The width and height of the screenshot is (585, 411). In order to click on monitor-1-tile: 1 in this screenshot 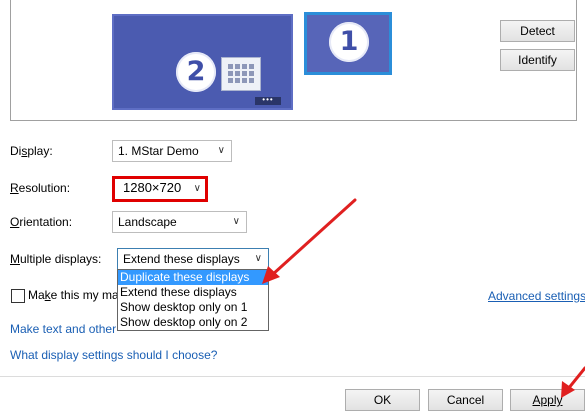, I will do `click(348, 43)`.